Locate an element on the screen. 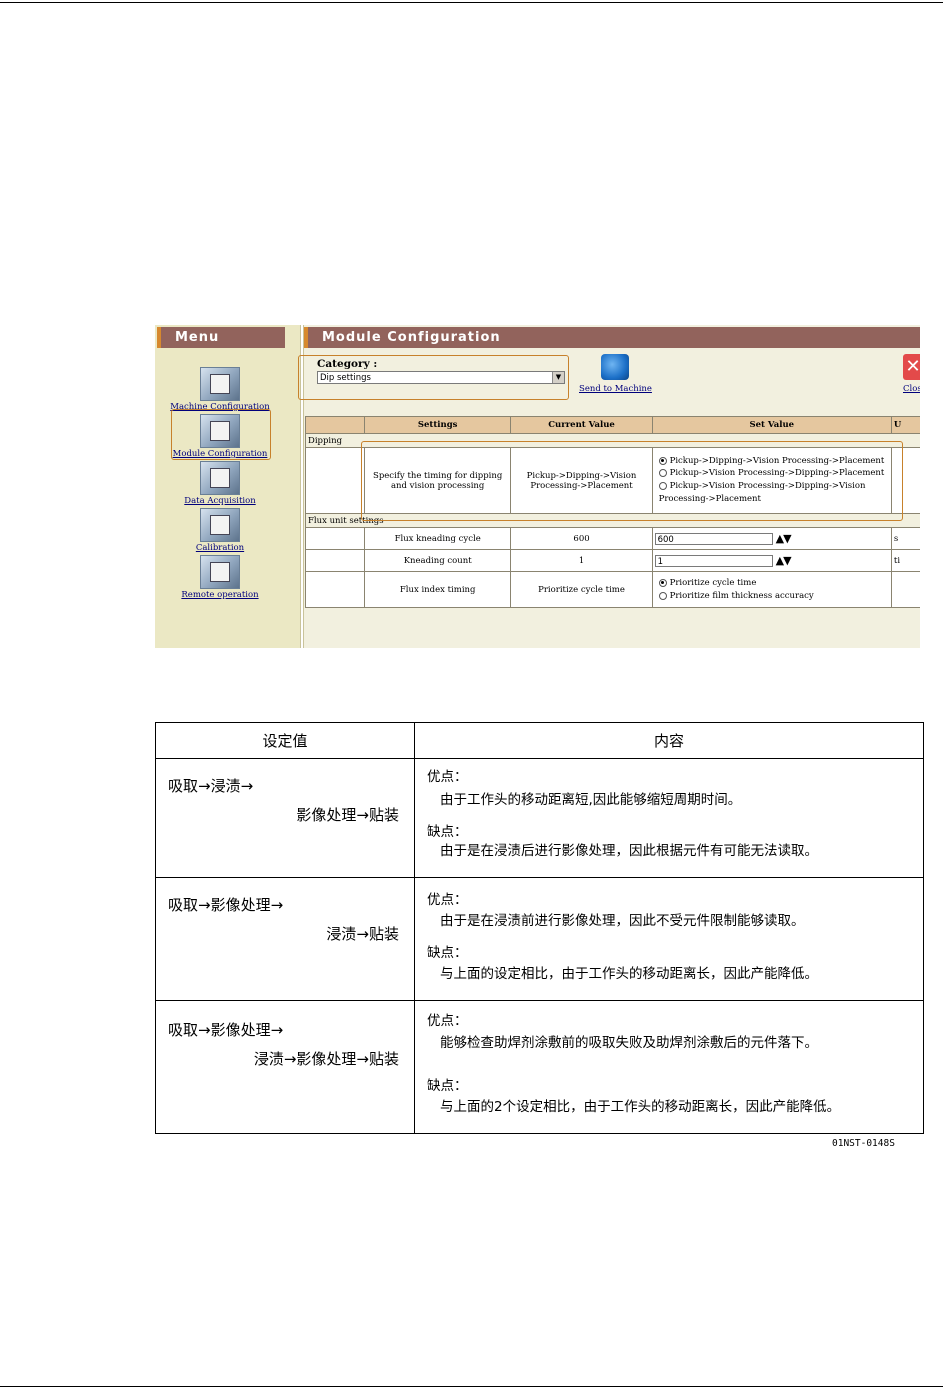 This screenshot has height=1391, width=943. figure-reference: 01NST-0148S is located at coordinates (863, 1143).